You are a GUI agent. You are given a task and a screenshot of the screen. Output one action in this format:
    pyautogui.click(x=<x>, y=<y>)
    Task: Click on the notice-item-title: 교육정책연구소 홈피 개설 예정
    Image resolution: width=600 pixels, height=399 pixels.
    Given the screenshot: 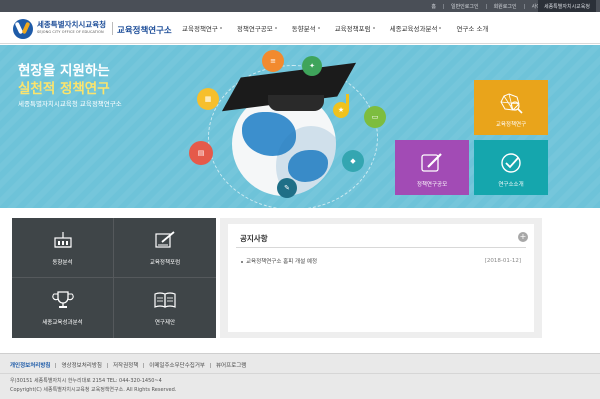 What is the action you would take?
    pyautogui.click(x=281, y=262)
    